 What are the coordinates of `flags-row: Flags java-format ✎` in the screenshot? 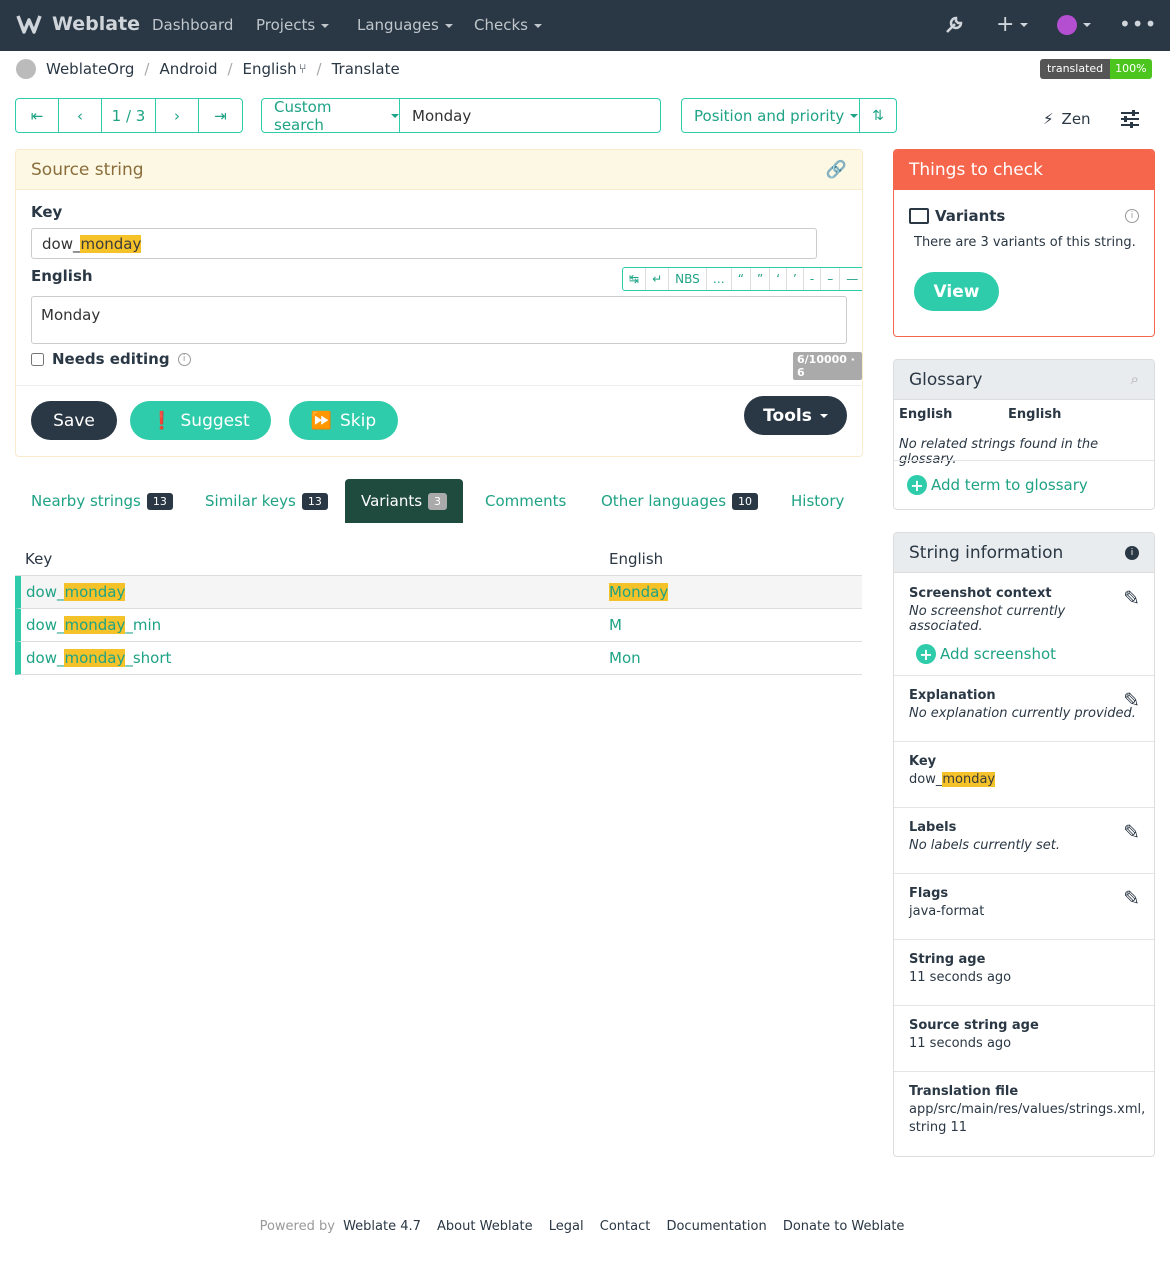 It's located at (1024, 907).